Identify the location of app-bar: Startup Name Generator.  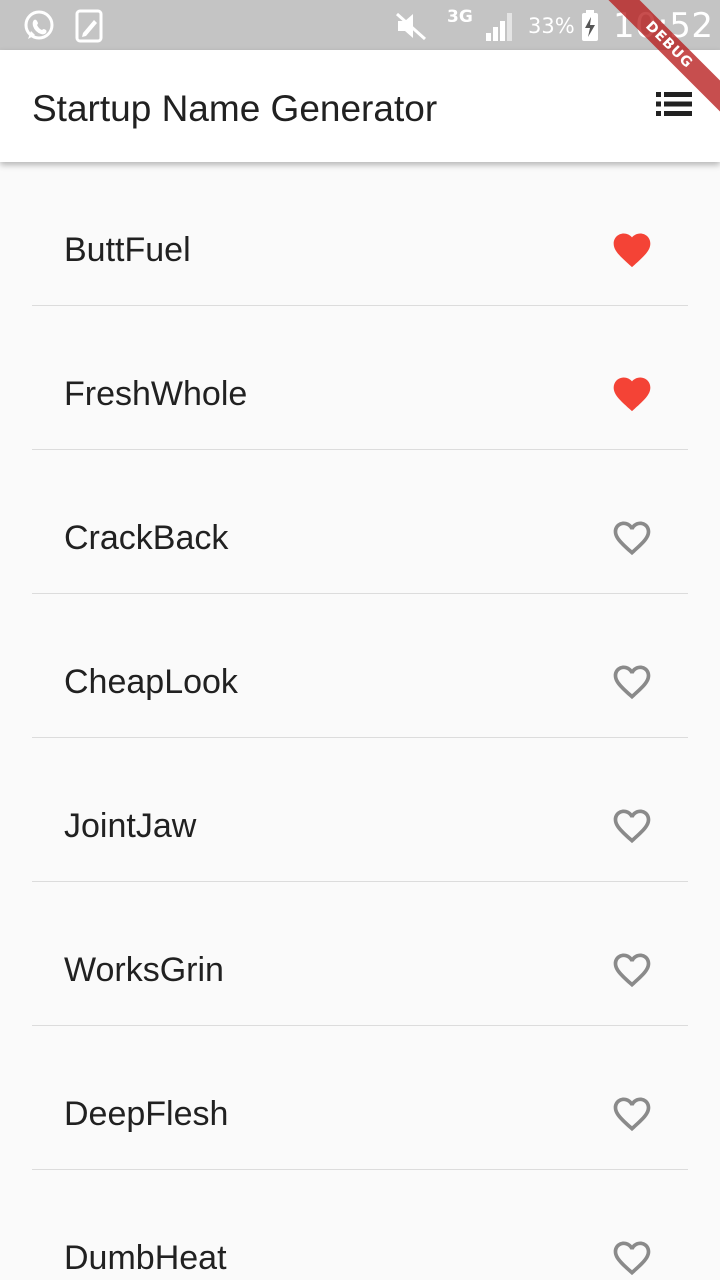
(360, 106).